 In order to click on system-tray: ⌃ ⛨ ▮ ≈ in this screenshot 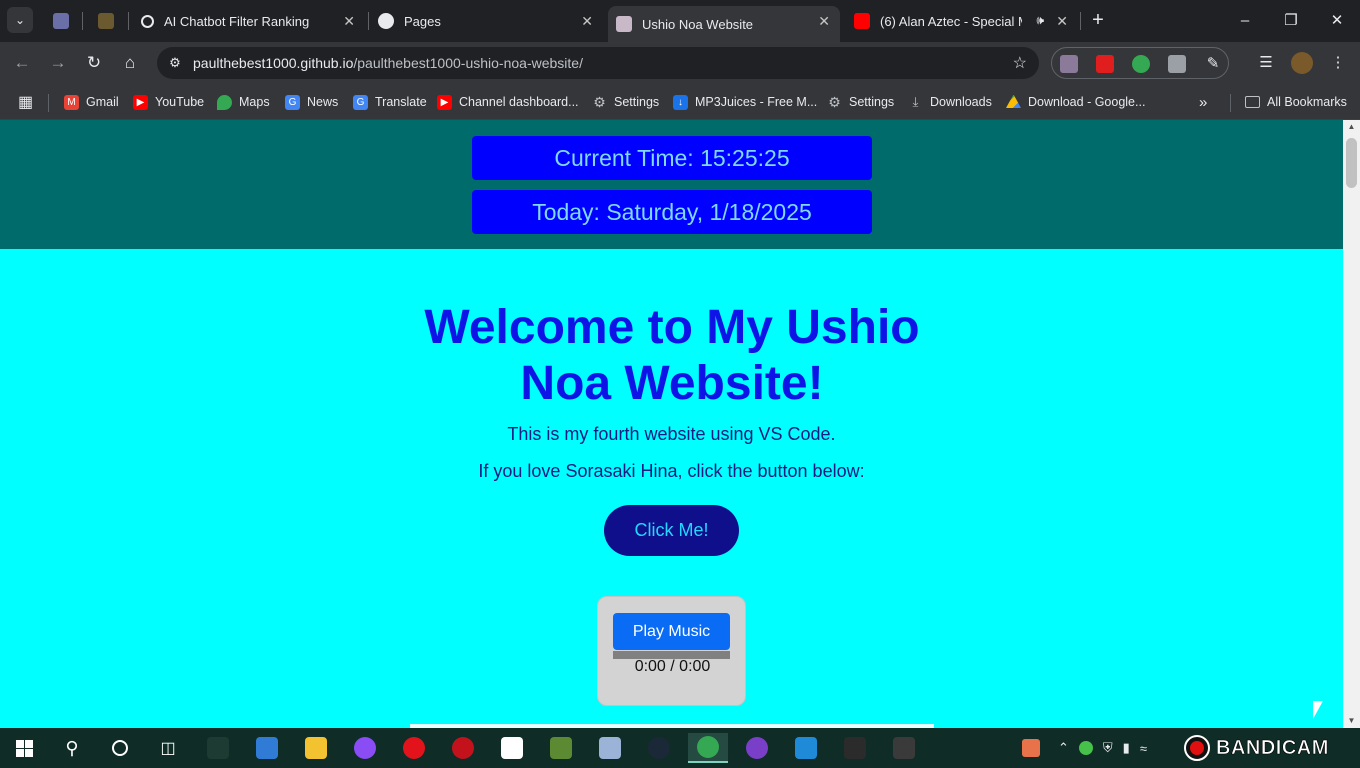, I will do `click(1089, 748)`.